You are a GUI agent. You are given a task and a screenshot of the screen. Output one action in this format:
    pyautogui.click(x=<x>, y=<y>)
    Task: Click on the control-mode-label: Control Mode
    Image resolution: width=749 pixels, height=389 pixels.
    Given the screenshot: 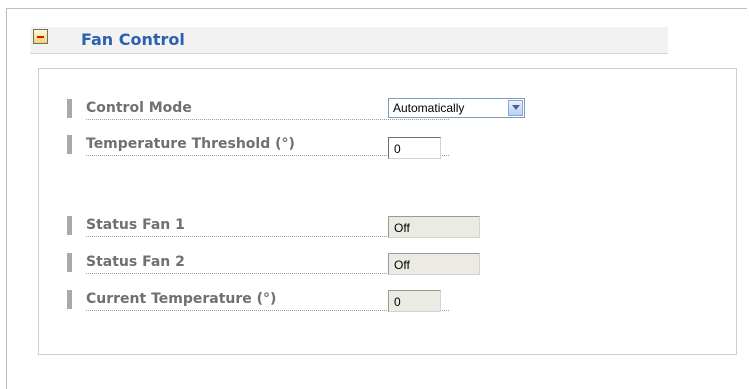 What is the action you would take?
    pyautogui.click(x=139, y=108)
    